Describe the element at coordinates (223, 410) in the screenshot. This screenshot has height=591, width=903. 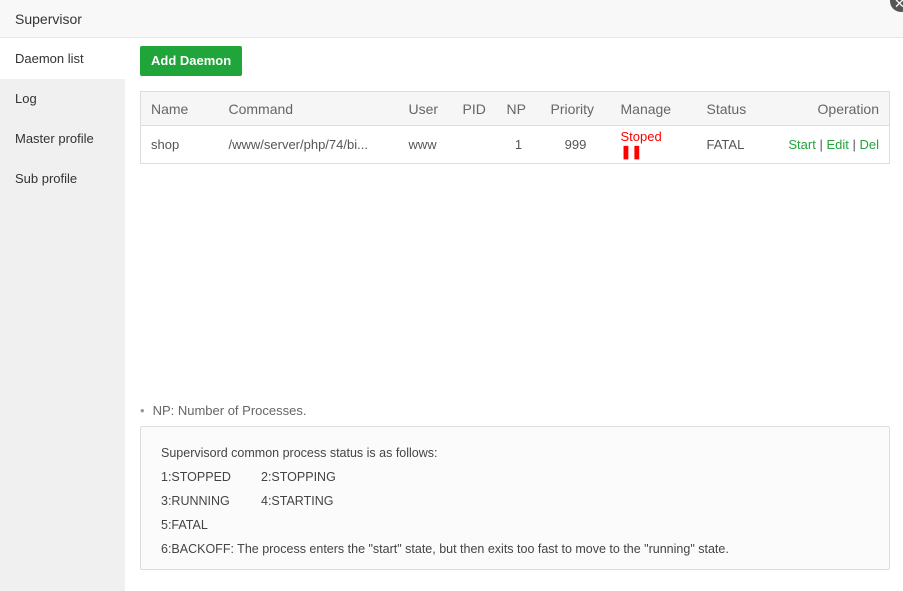
I see `np-note: NP: Number of Processes.` at that location.